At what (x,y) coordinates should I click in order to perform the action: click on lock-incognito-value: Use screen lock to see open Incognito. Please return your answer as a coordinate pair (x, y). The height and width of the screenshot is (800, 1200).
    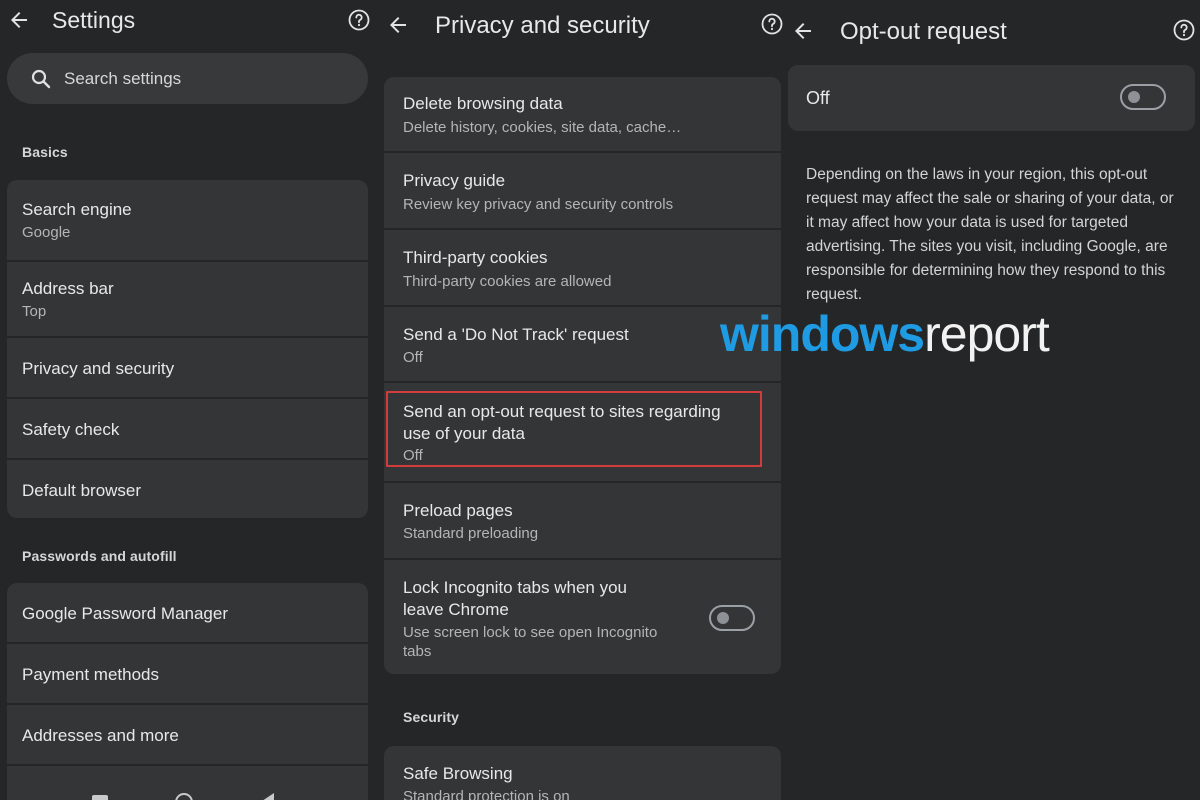
    Looking at the image, I should click on (530, 632).